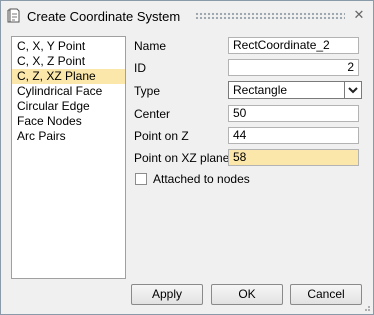 The image size is (374, 315). I want to click on point-on-xz-plane-label: Point on XZ plane, so click(182, 158).